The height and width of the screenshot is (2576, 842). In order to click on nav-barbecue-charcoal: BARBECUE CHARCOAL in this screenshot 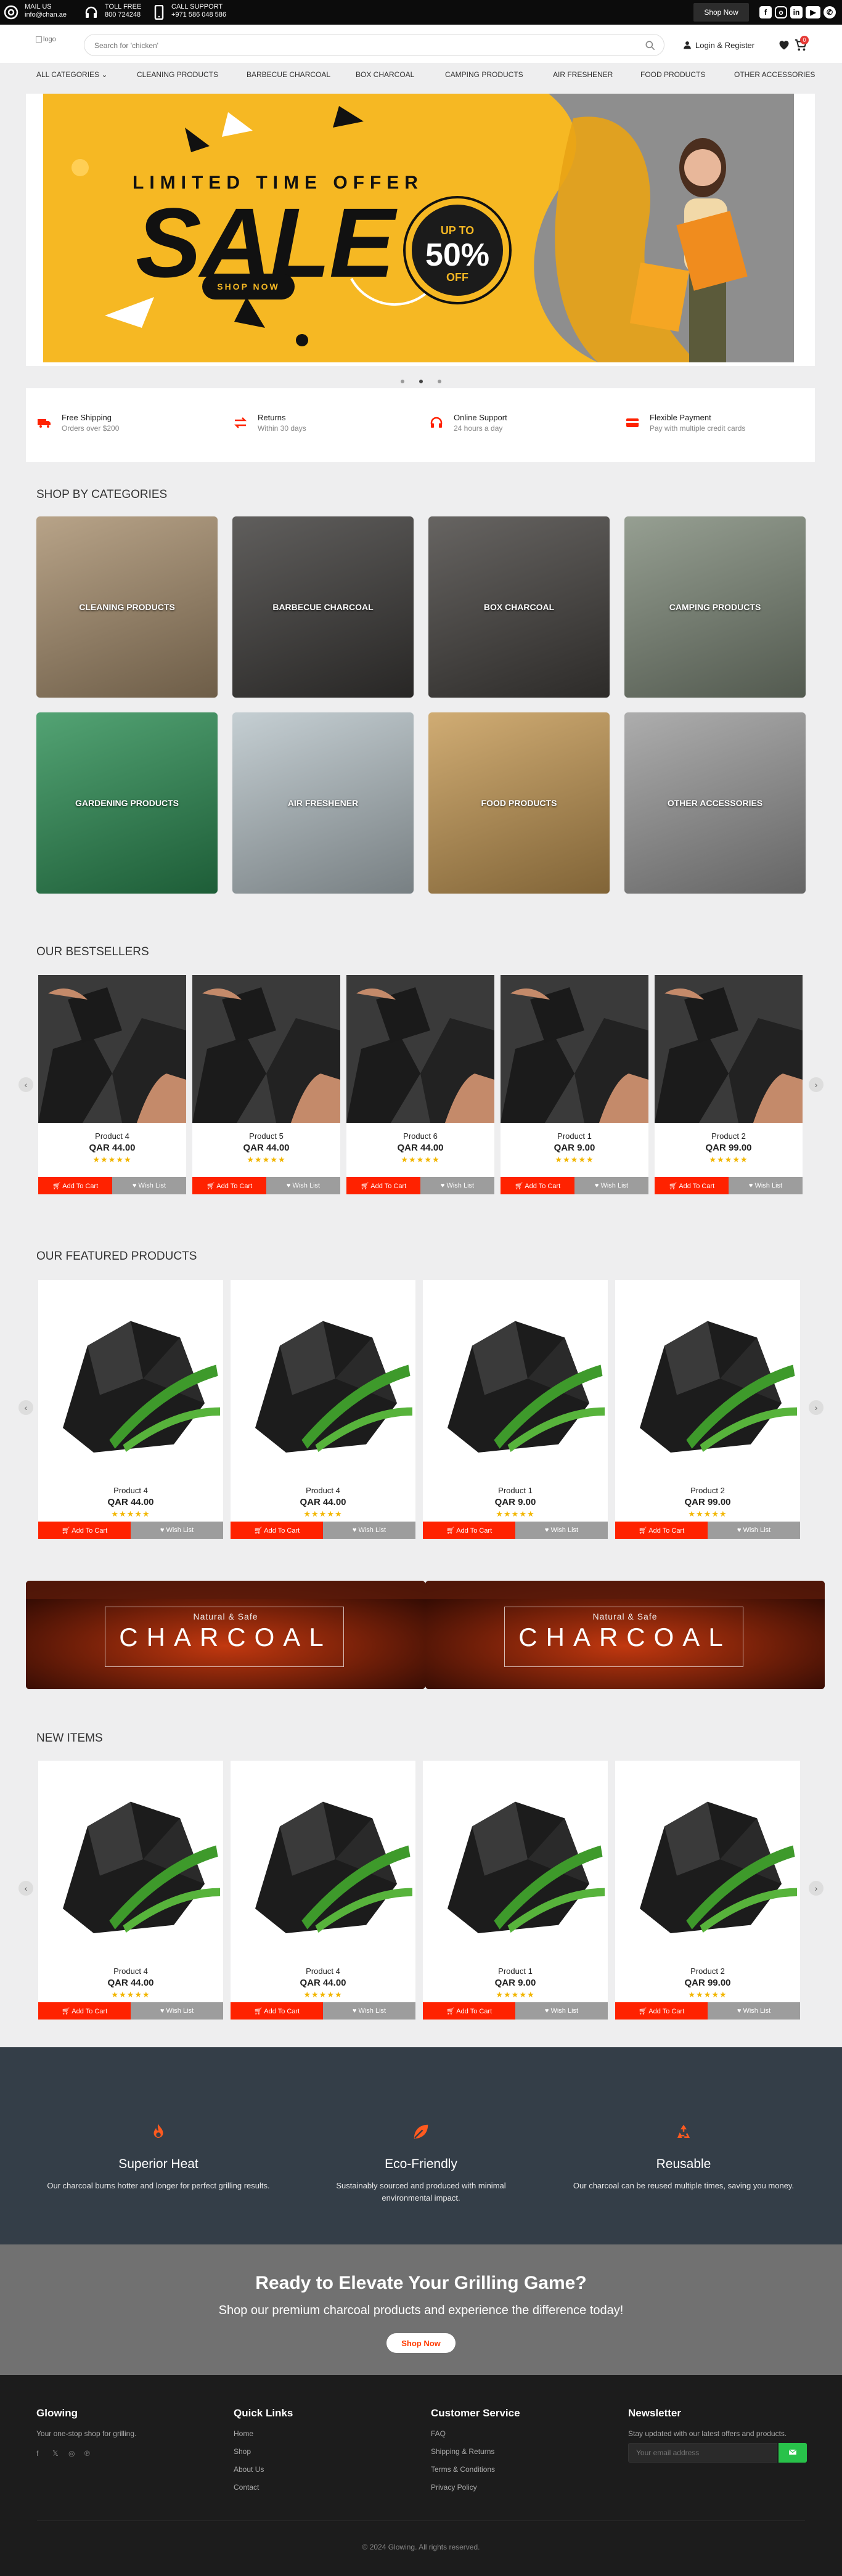, I will do `click(289, 74)`.